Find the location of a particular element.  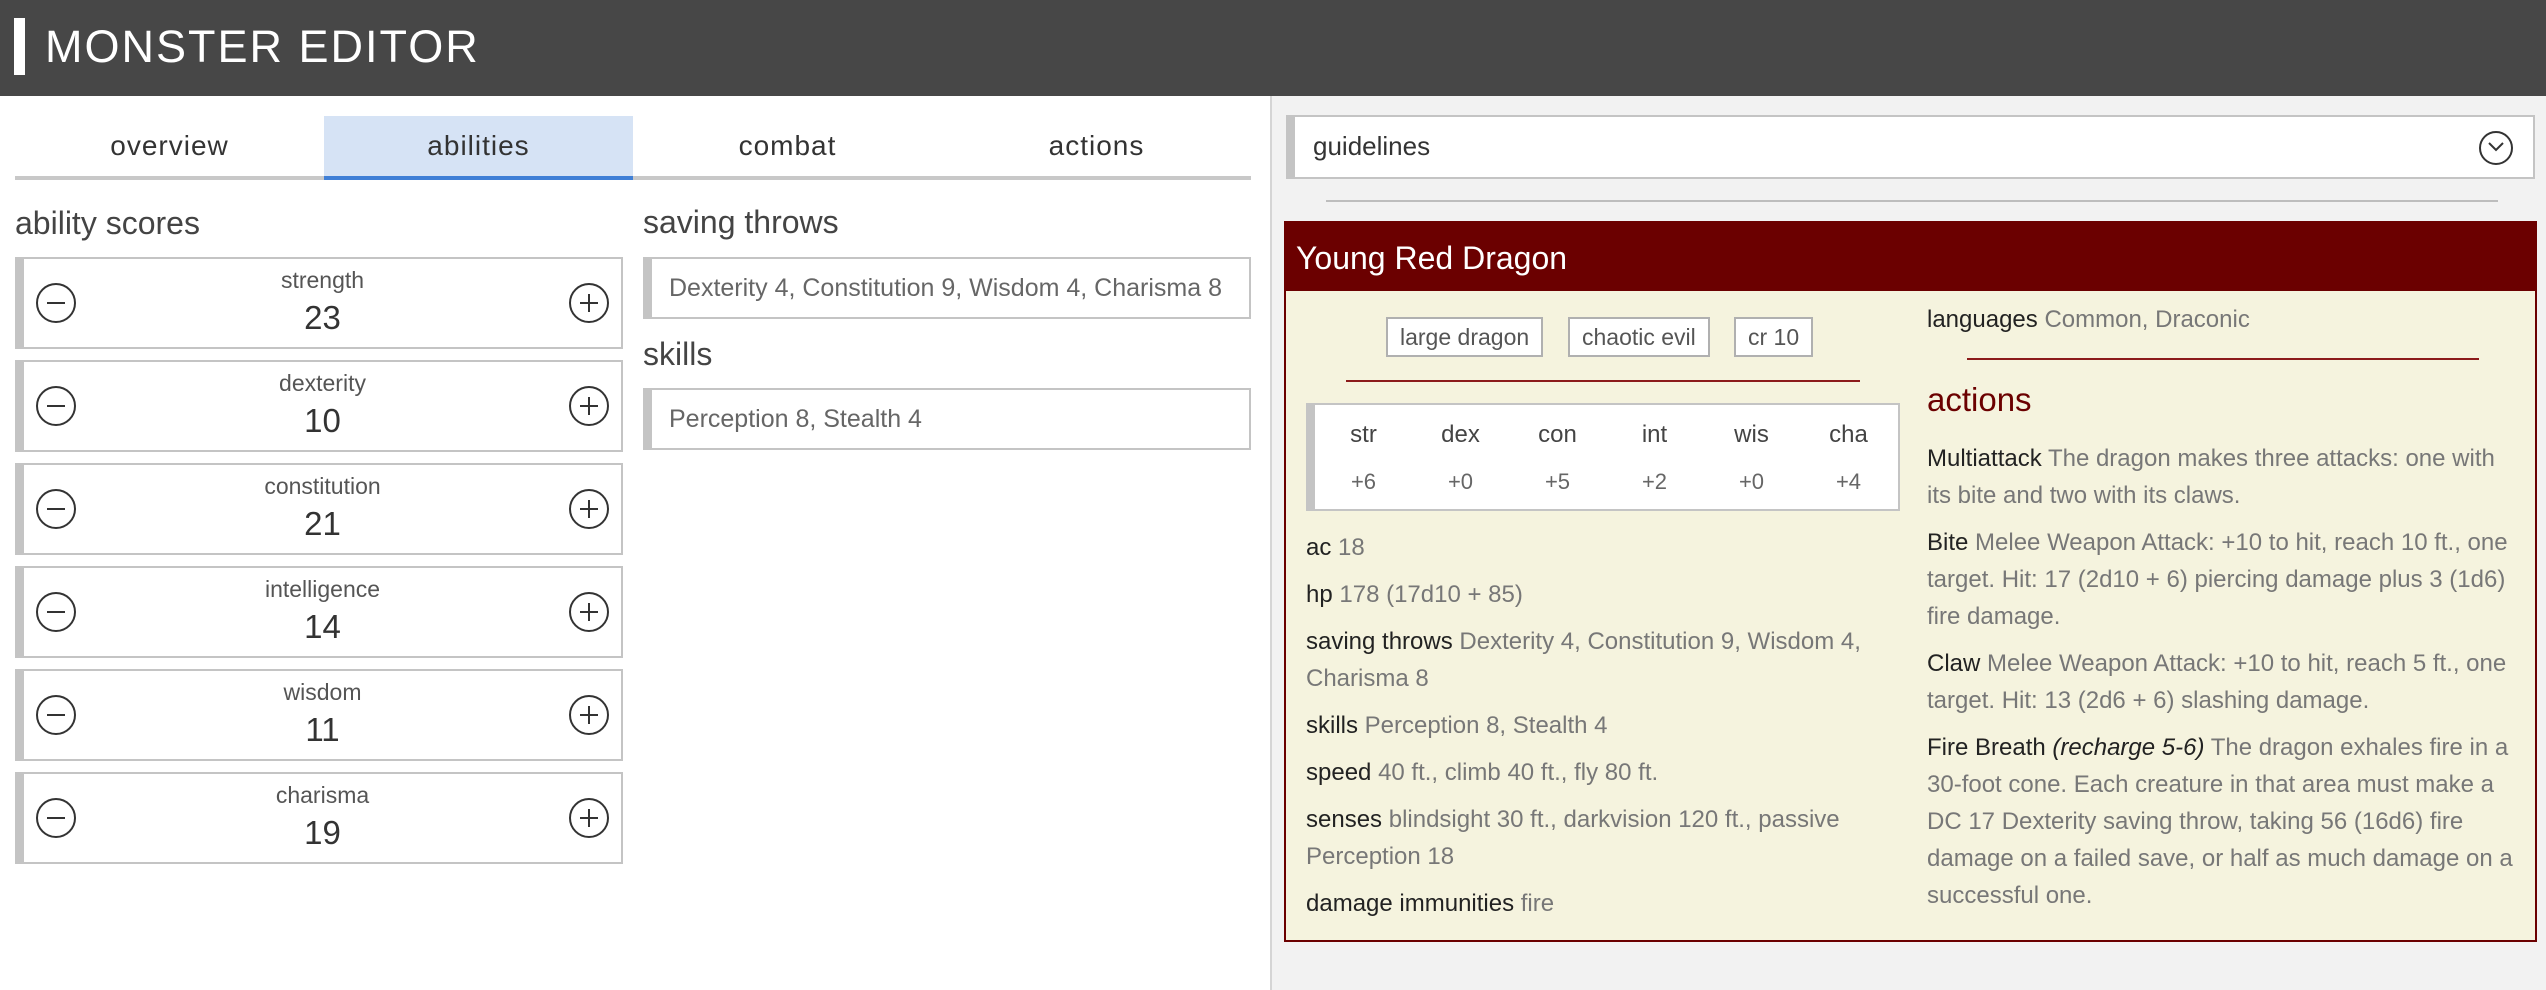

prop-damage-immunities: damage immunities fire is located at coordinates (1606, 903).